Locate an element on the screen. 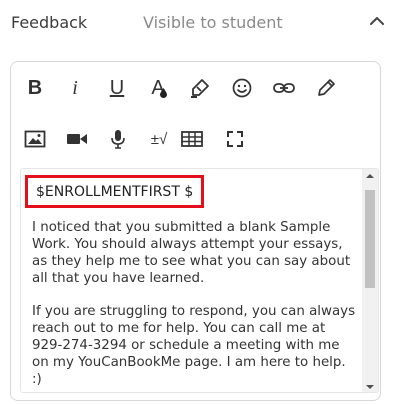 The image size is (403, 404). scroll-down-arrow-icon is located at coordinates (370, 386).